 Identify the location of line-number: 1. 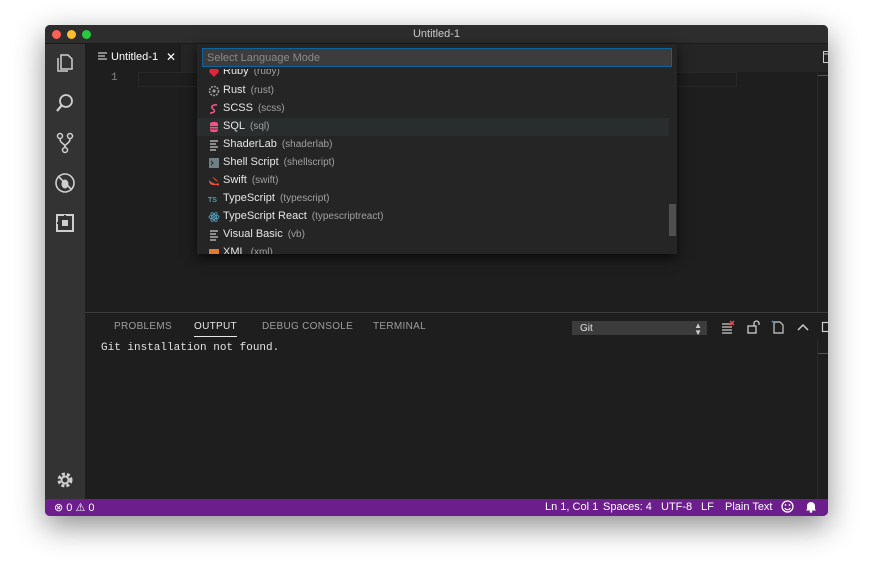
(114, 78).